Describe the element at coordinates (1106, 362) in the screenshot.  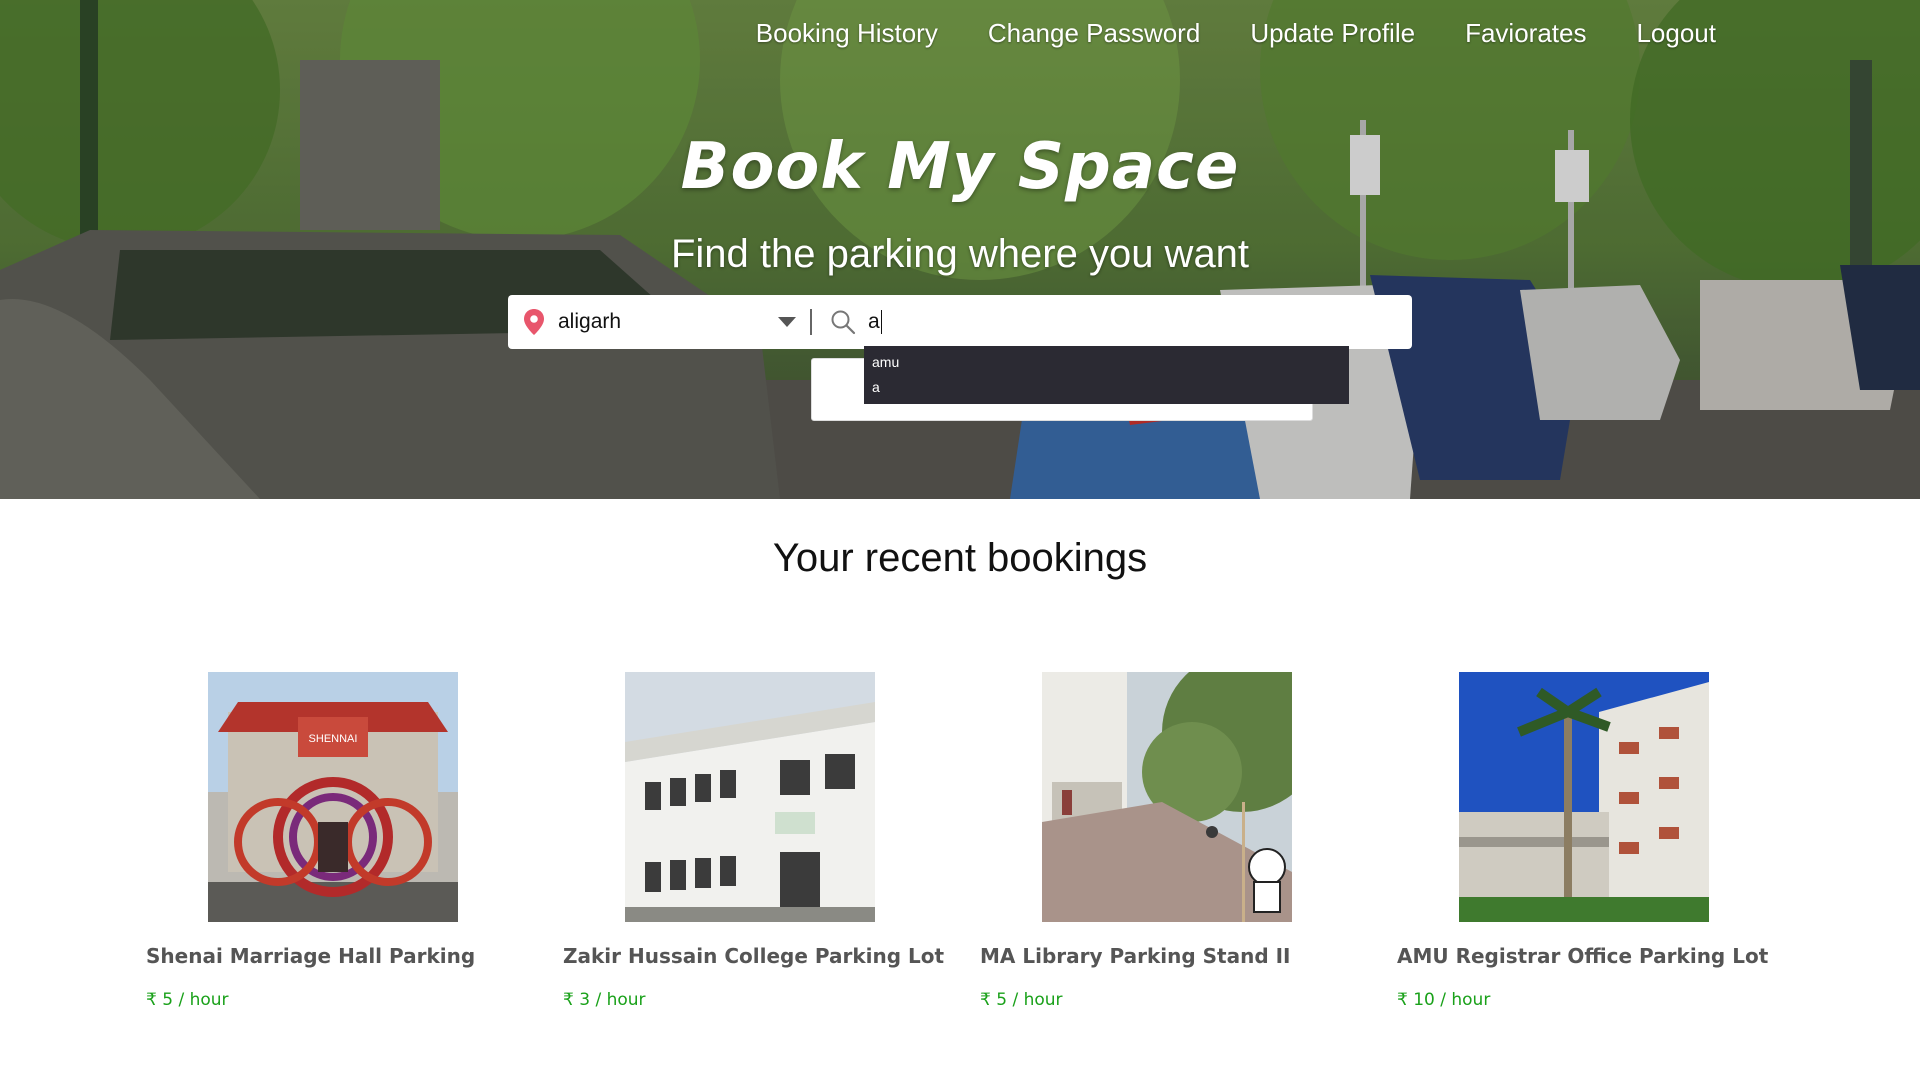
I see `suggestion-item: amu` at that location.